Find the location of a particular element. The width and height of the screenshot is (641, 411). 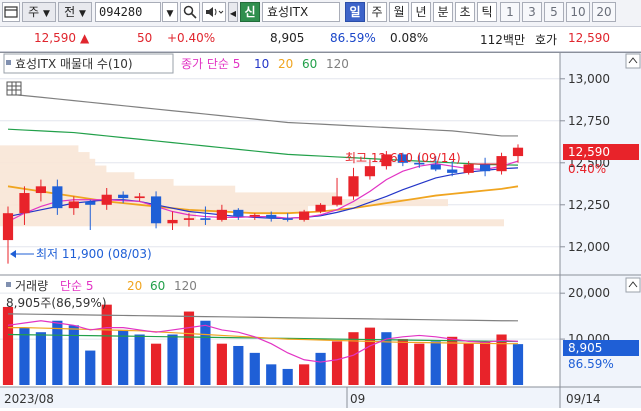

volume-tick-label: 20,000 is located at coordinates (589, 293).